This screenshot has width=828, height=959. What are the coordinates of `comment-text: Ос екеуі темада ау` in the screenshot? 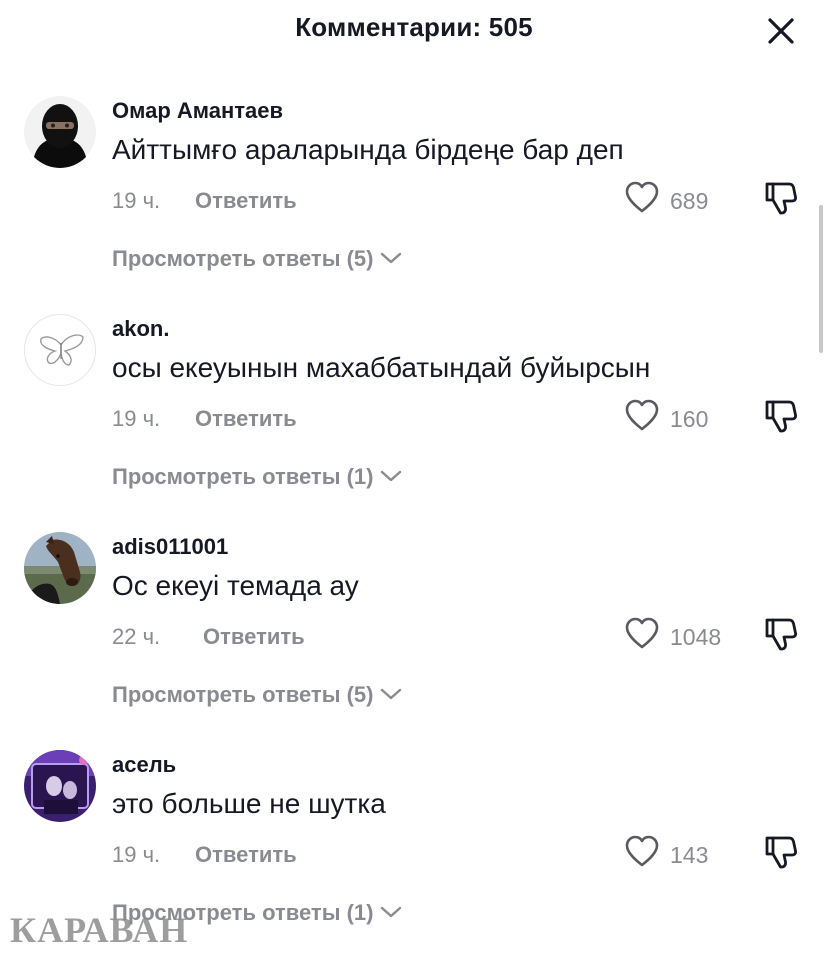 It's located at (235, 585).